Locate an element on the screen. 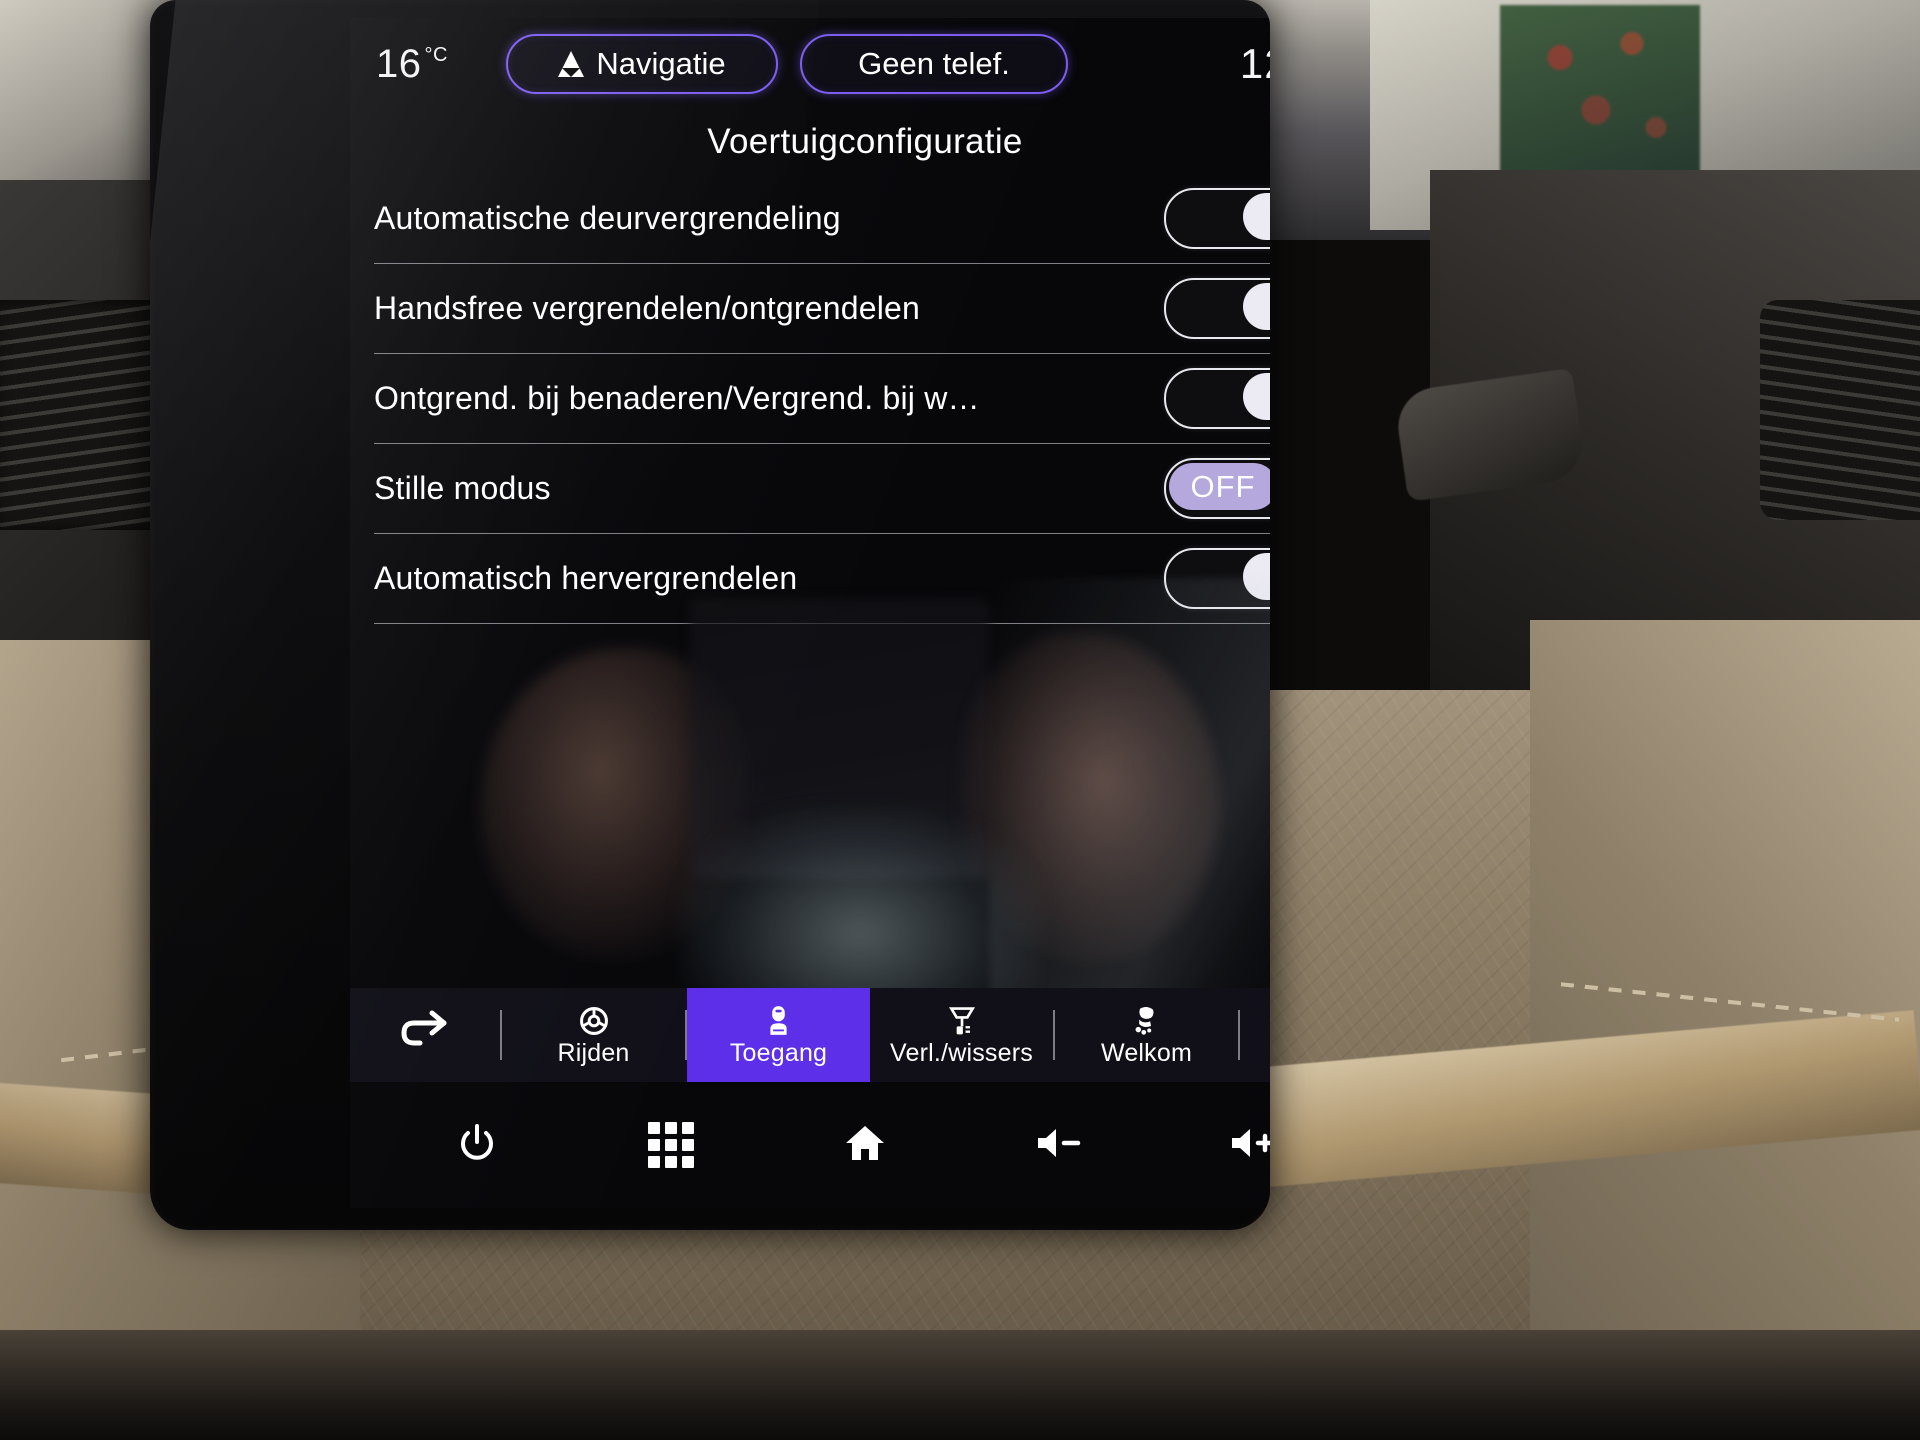 The width and height of the screenshot is (1920, 1440). back-arrow-icon is located at coordinates (425, 1035).